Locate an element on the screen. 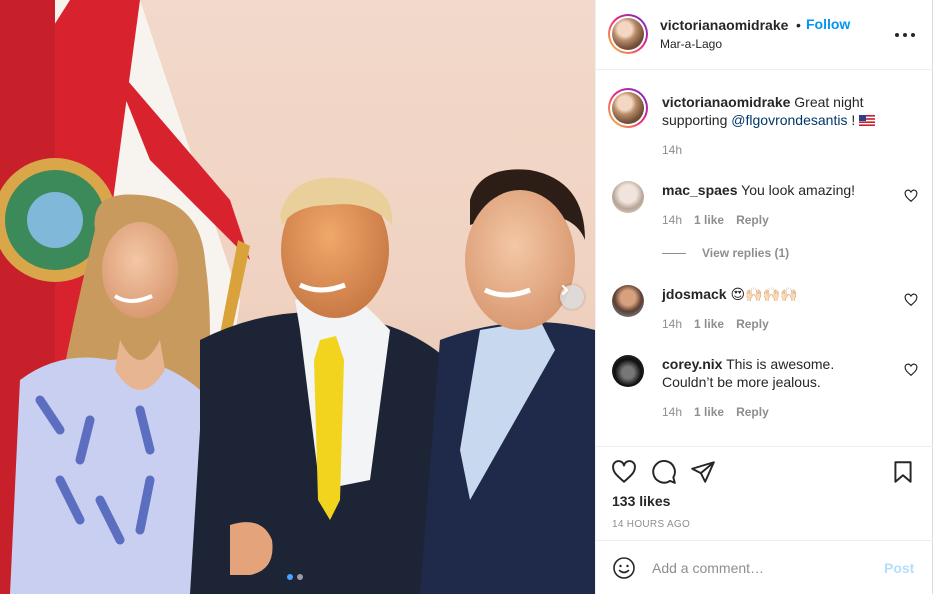  bookmark-icon is located at coordinates (903, 472).